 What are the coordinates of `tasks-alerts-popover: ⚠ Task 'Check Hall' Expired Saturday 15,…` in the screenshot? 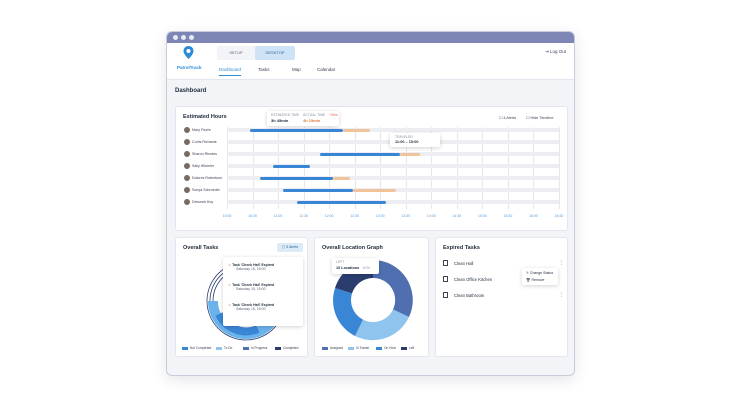 It's located at (263, 291).